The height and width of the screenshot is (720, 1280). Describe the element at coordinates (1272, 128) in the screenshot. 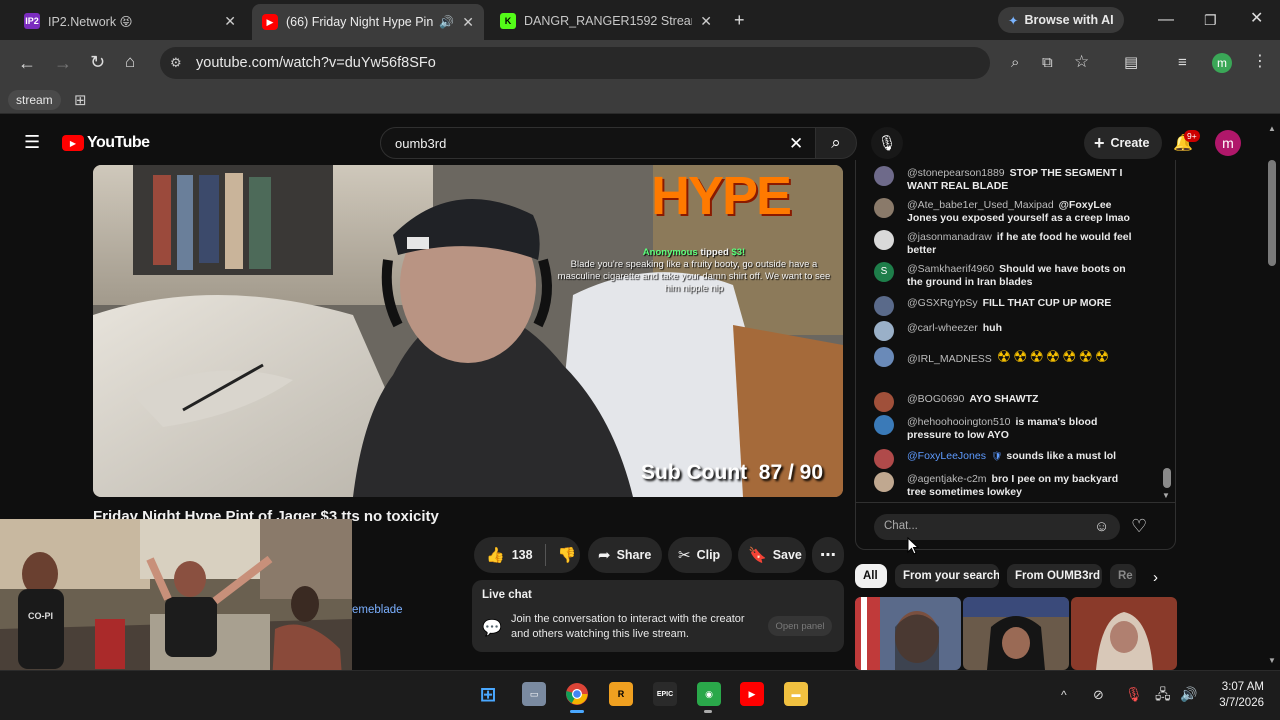

I see `page-scroll-up-icon: ▲` at that location.